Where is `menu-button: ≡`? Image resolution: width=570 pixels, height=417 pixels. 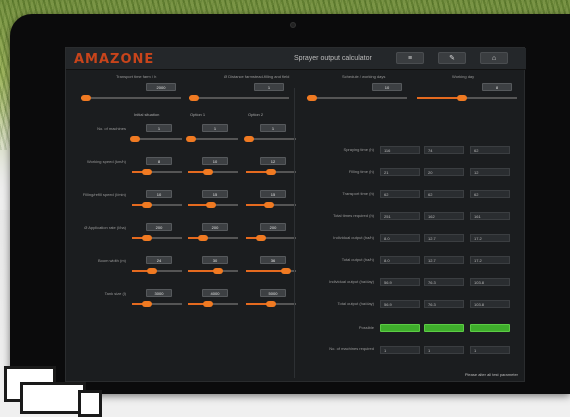 menu-button: ≡ is located at coordinates (410, 58).